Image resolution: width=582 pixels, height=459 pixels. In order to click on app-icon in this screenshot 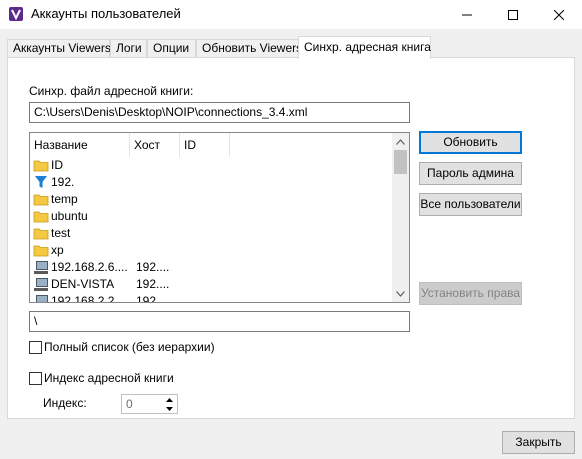, I will do `click(16, 14)`.